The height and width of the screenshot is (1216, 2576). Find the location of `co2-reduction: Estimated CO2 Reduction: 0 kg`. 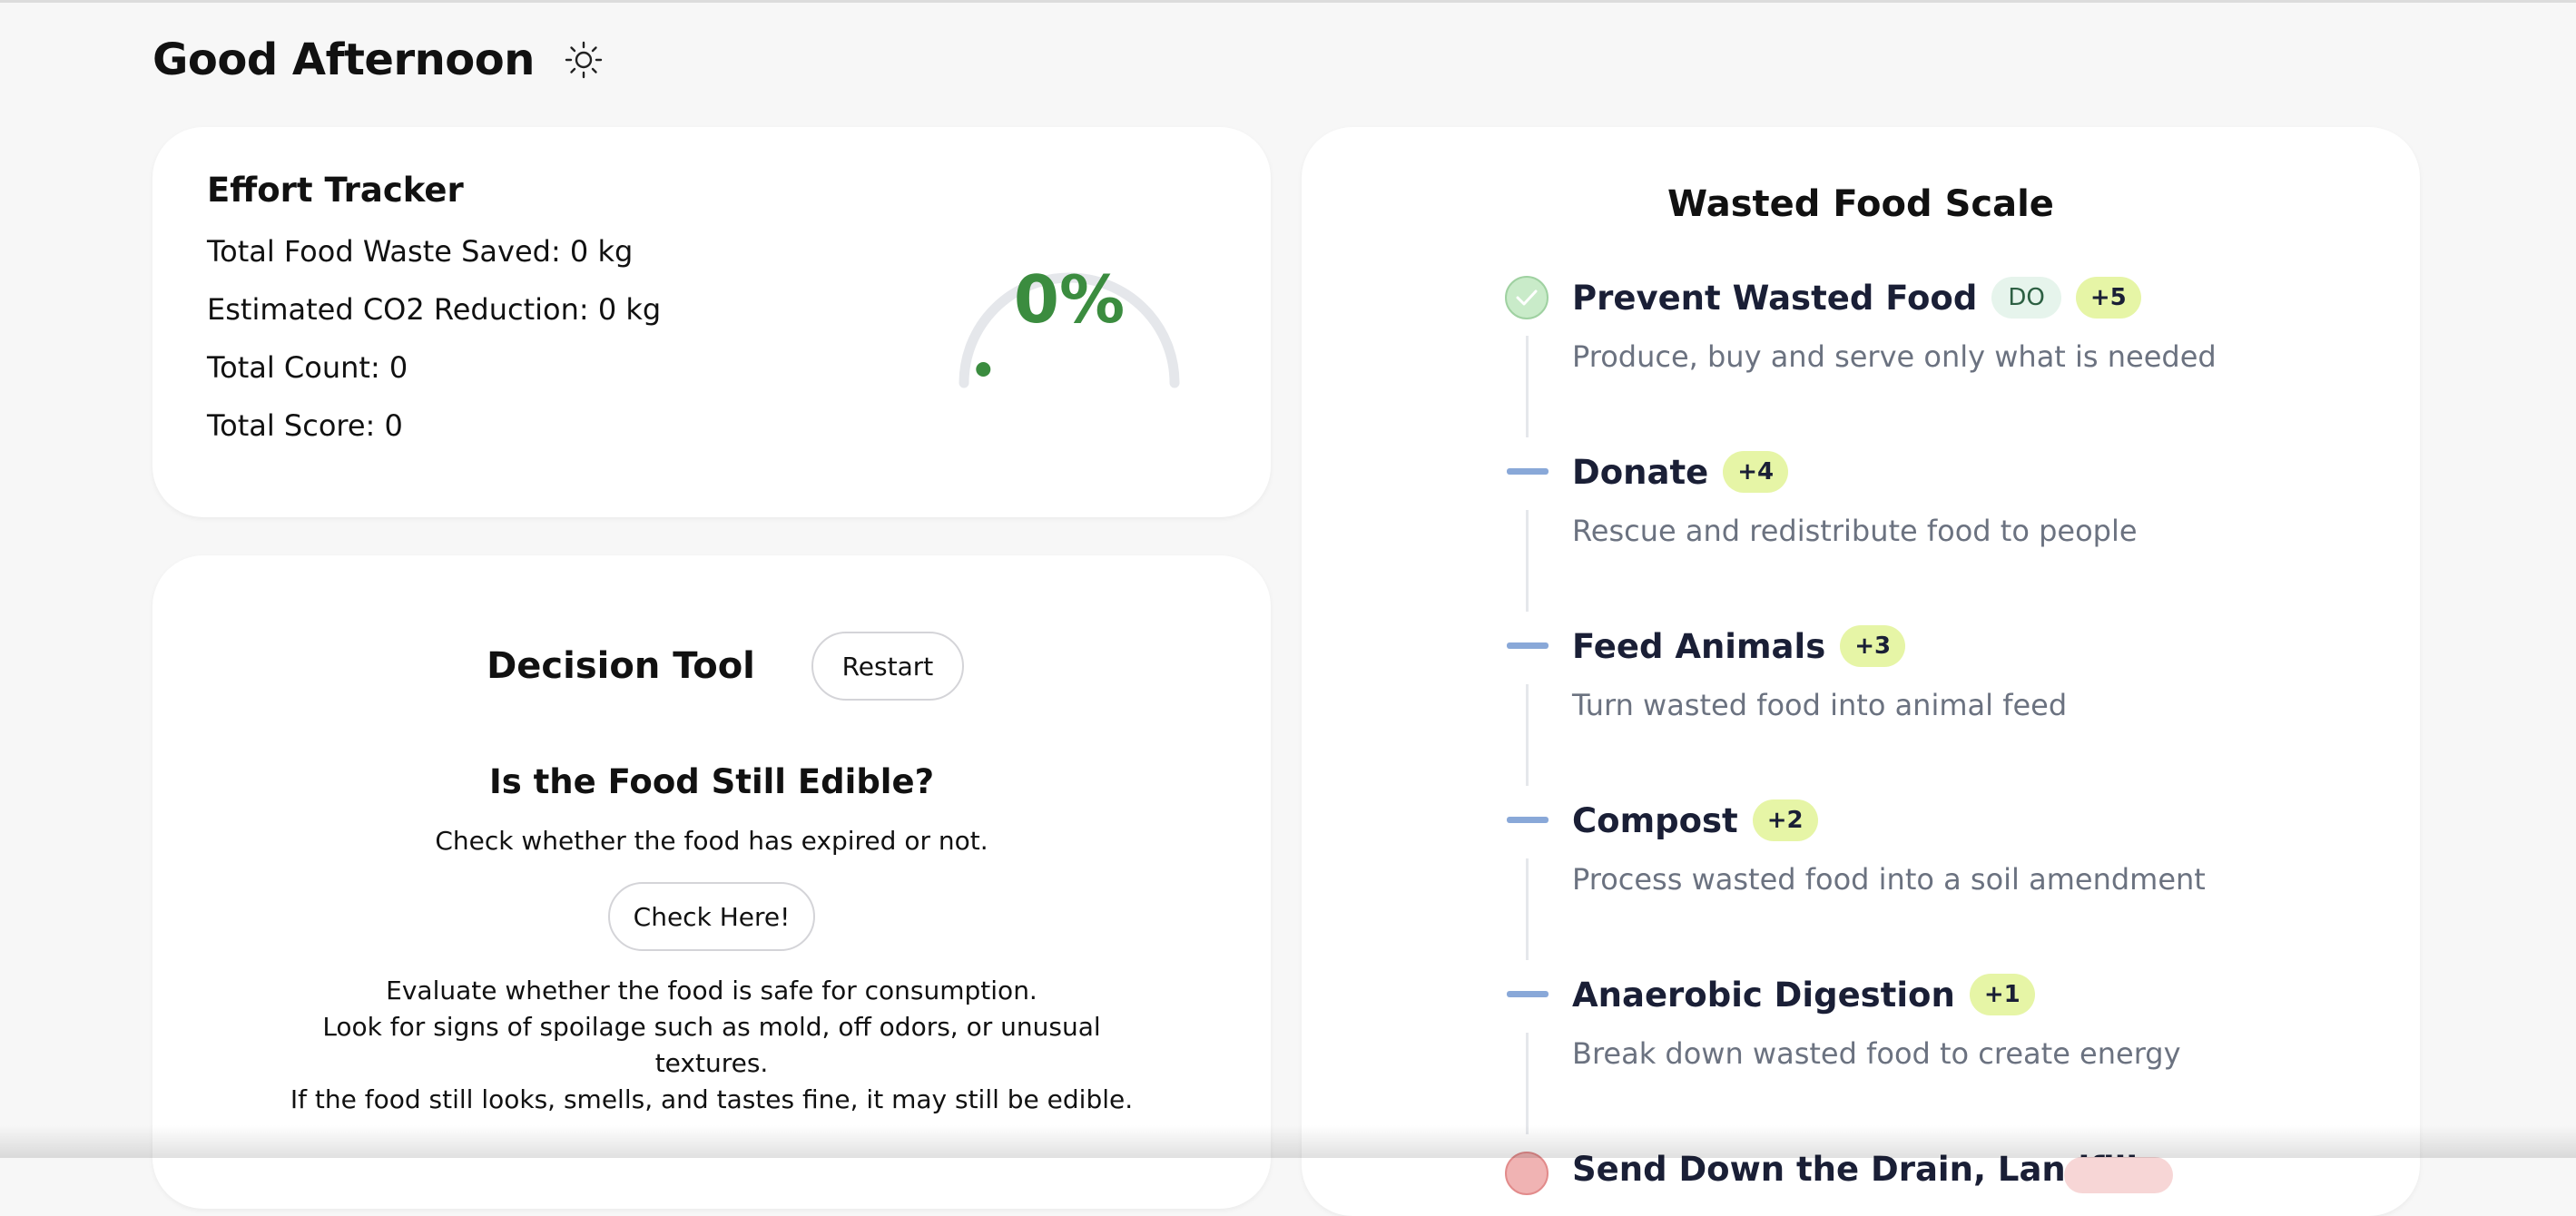

co2-reduction: Estimated CO2 Reduction: 0 kg is located at coordinates (434, 310).